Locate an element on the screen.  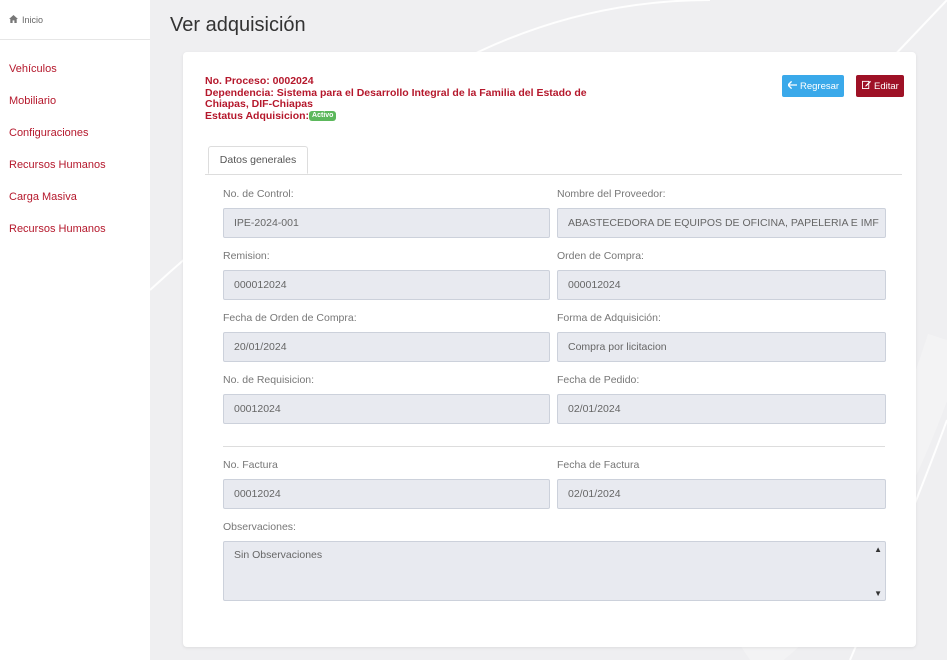
observaciones-textarea: Sin Observaciones ▲ ▼ is located at coordinates (554, 571).